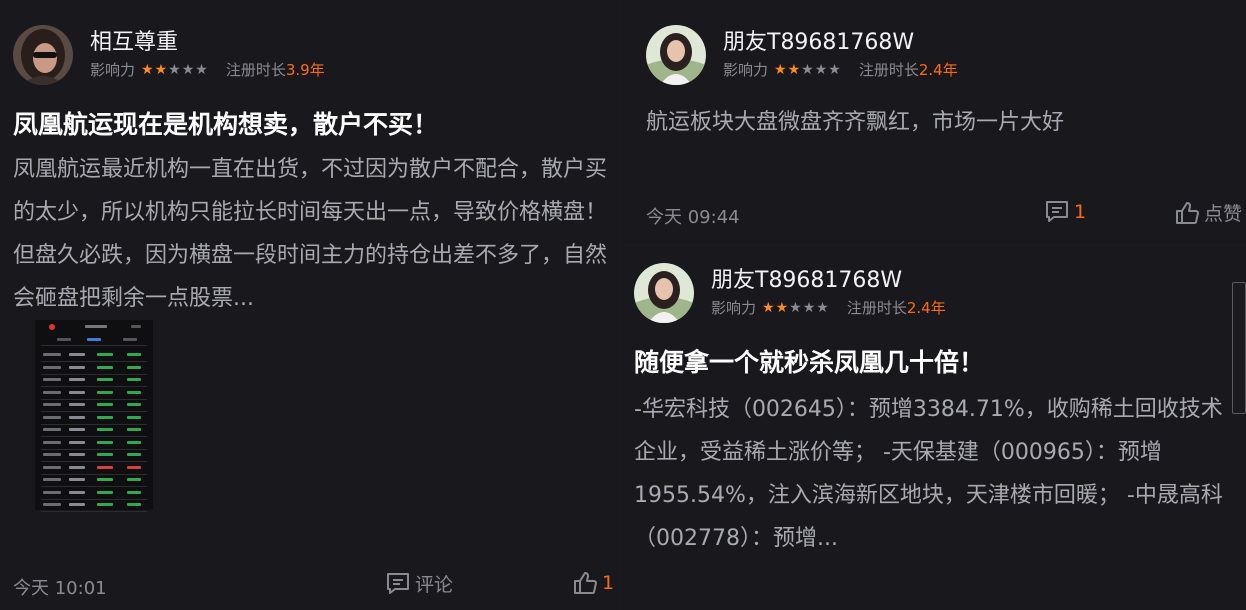 This screenshot has height=610, width=1246. I want to click on like-label: 点赞, so click(1223, 214).